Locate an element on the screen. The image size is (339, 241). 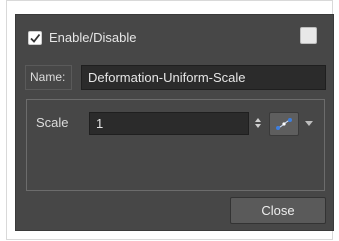
chevron-down-icon is located at coordinates (309, 123).